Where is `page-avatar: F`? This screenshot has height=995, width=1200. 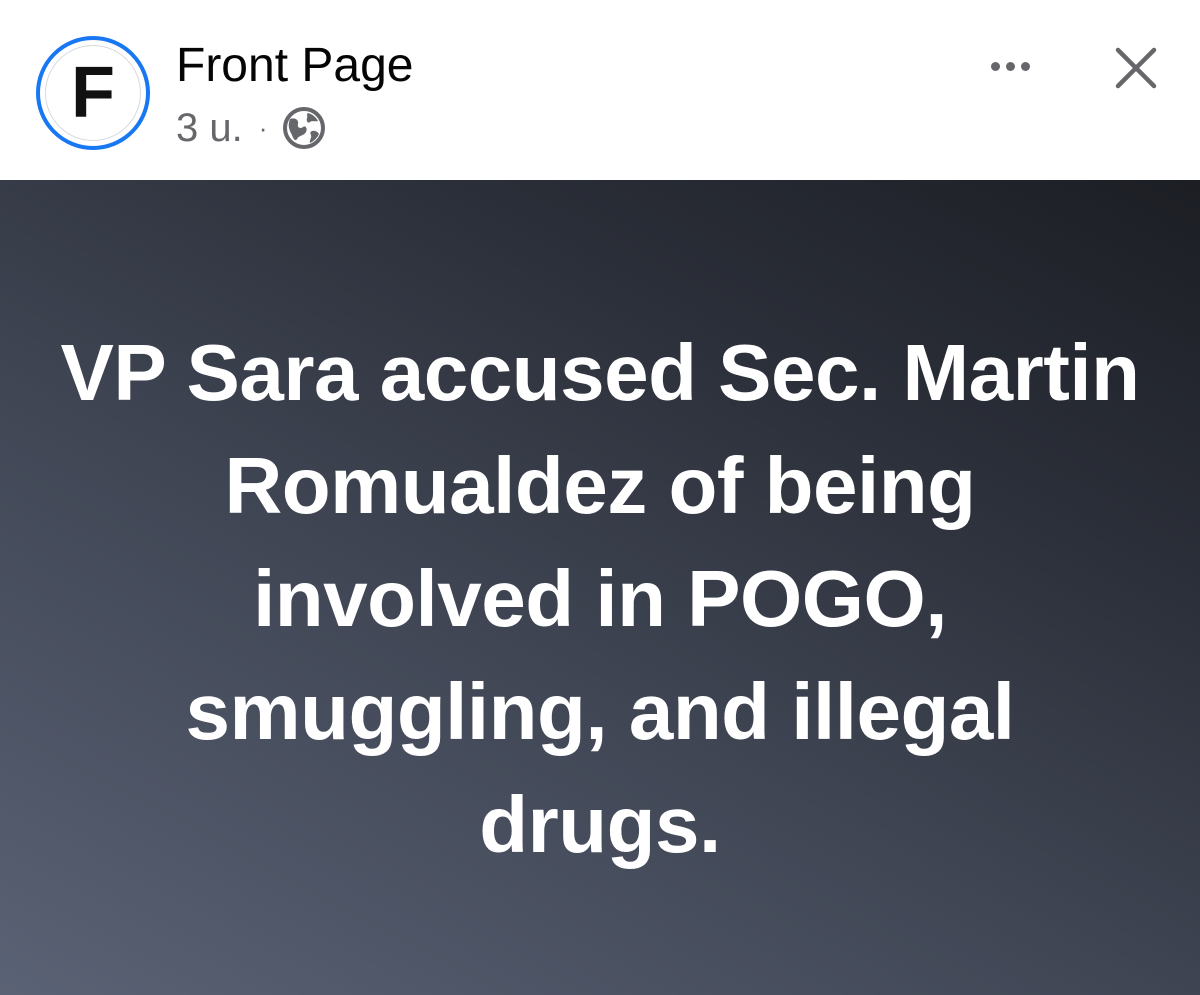 page-avatar: F is located at coordinates (93, 93).